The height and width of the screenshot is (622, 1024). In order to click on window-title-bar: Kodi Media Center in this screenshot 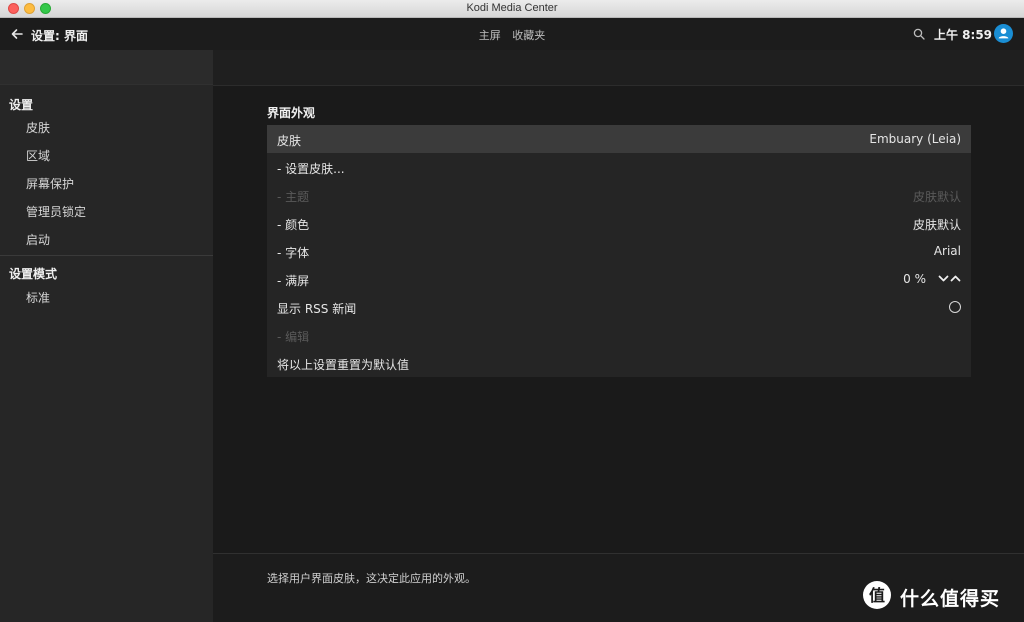, I will do `click(512, 9)`.